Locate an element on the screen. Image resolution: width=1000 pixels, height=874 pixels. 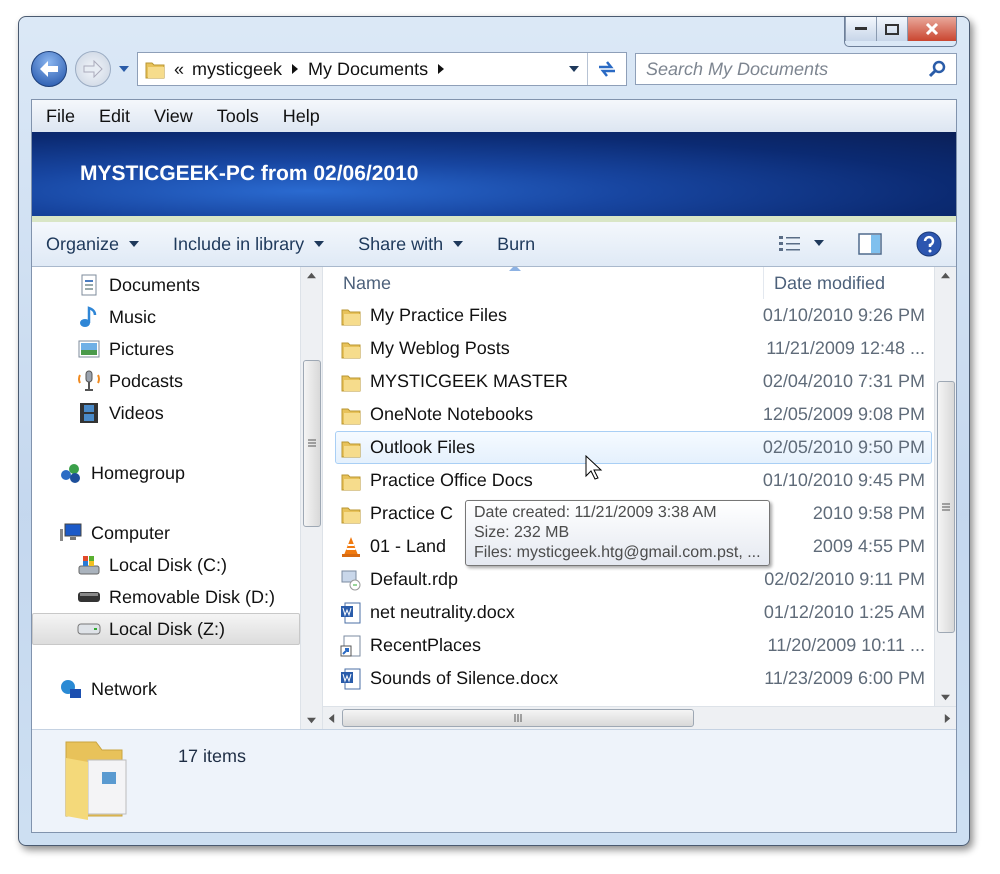
nav-scrollbar is located at coordinates (311, 498).